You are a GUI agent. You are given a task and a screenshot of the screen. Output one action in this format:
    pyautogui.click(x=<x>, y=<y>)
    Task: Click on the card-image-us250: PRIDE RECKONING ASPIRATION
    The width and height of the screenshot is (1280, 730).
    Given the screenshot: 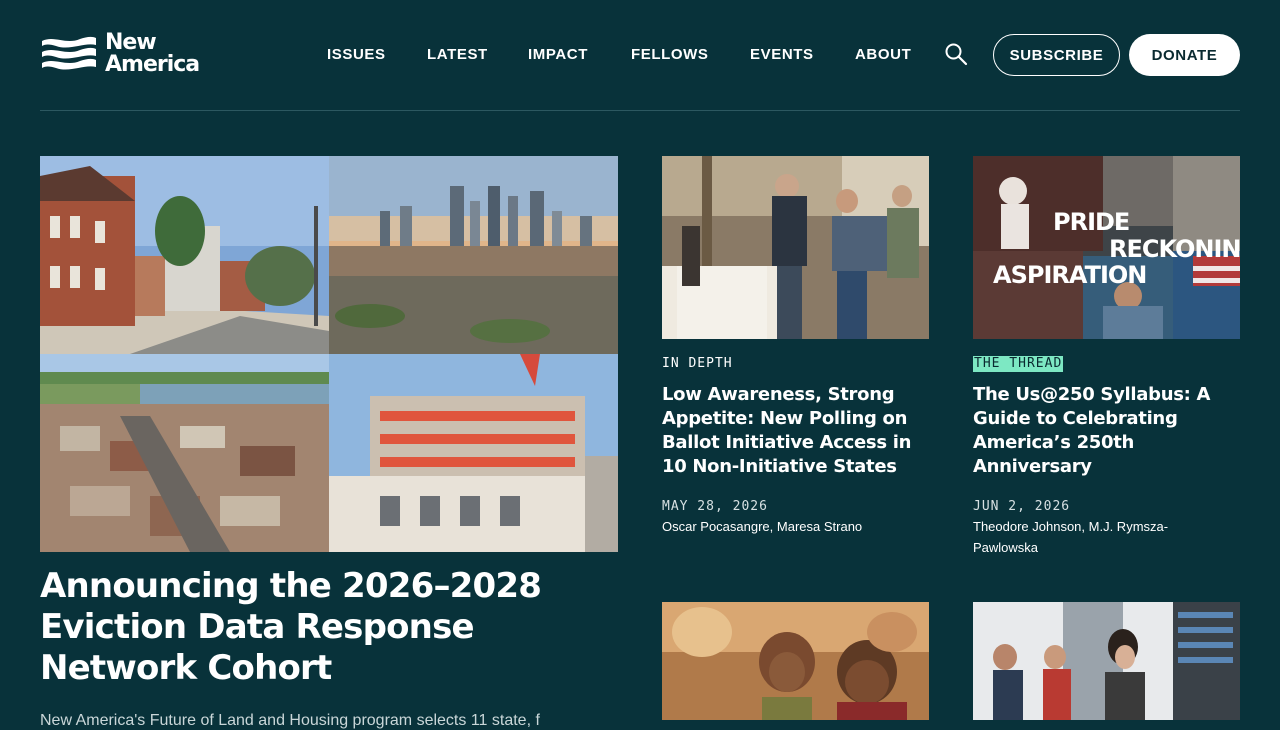 What is the action you would take?
    pyautogui.click(x=1106, y=247)
    